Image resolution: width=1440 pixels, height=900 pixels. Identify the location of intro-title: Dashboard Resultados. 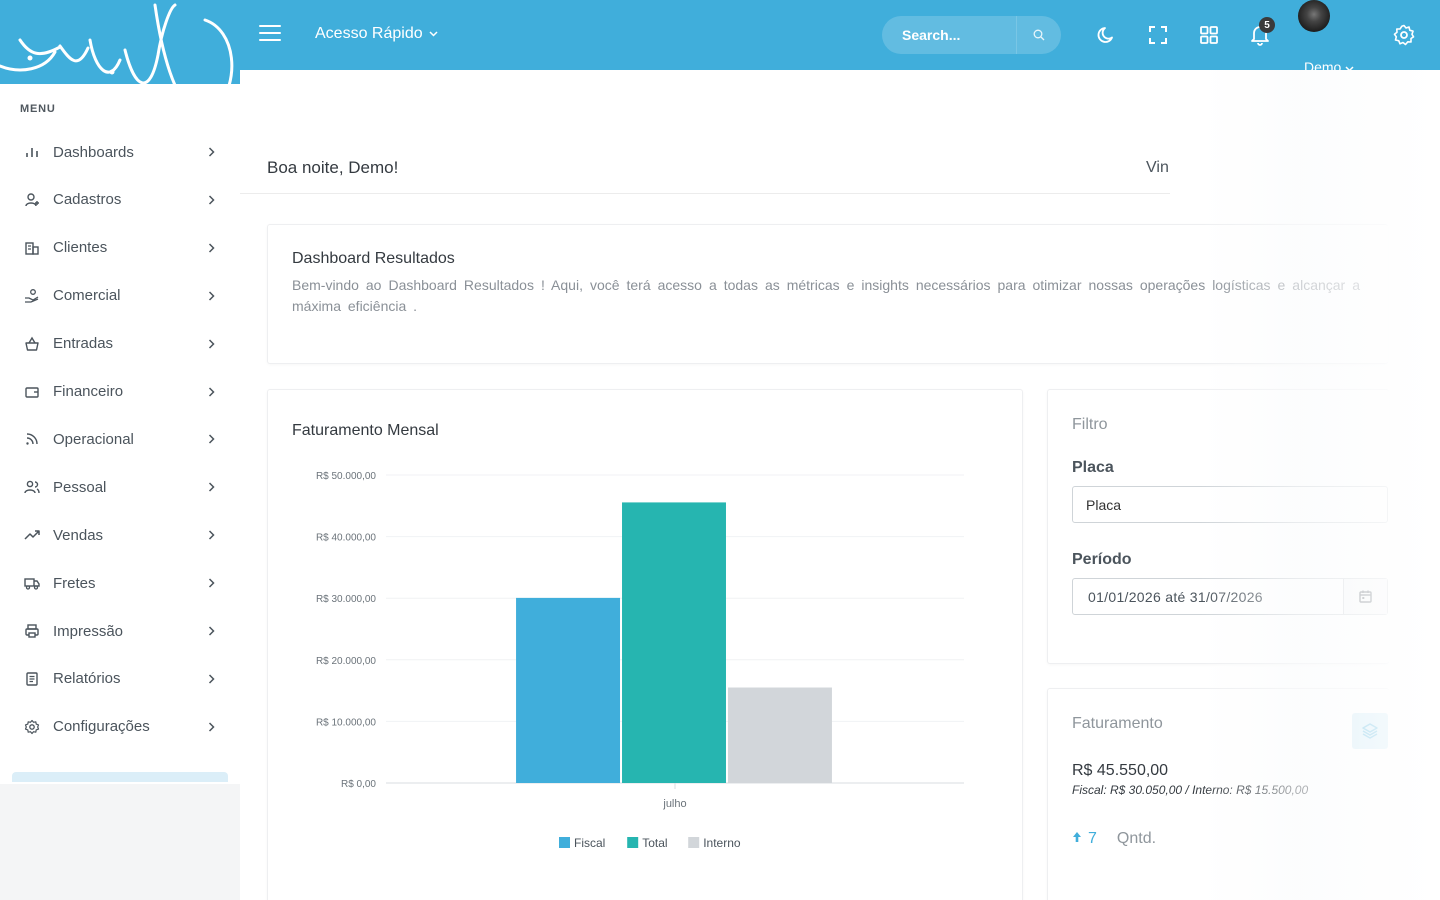
(373, 258).